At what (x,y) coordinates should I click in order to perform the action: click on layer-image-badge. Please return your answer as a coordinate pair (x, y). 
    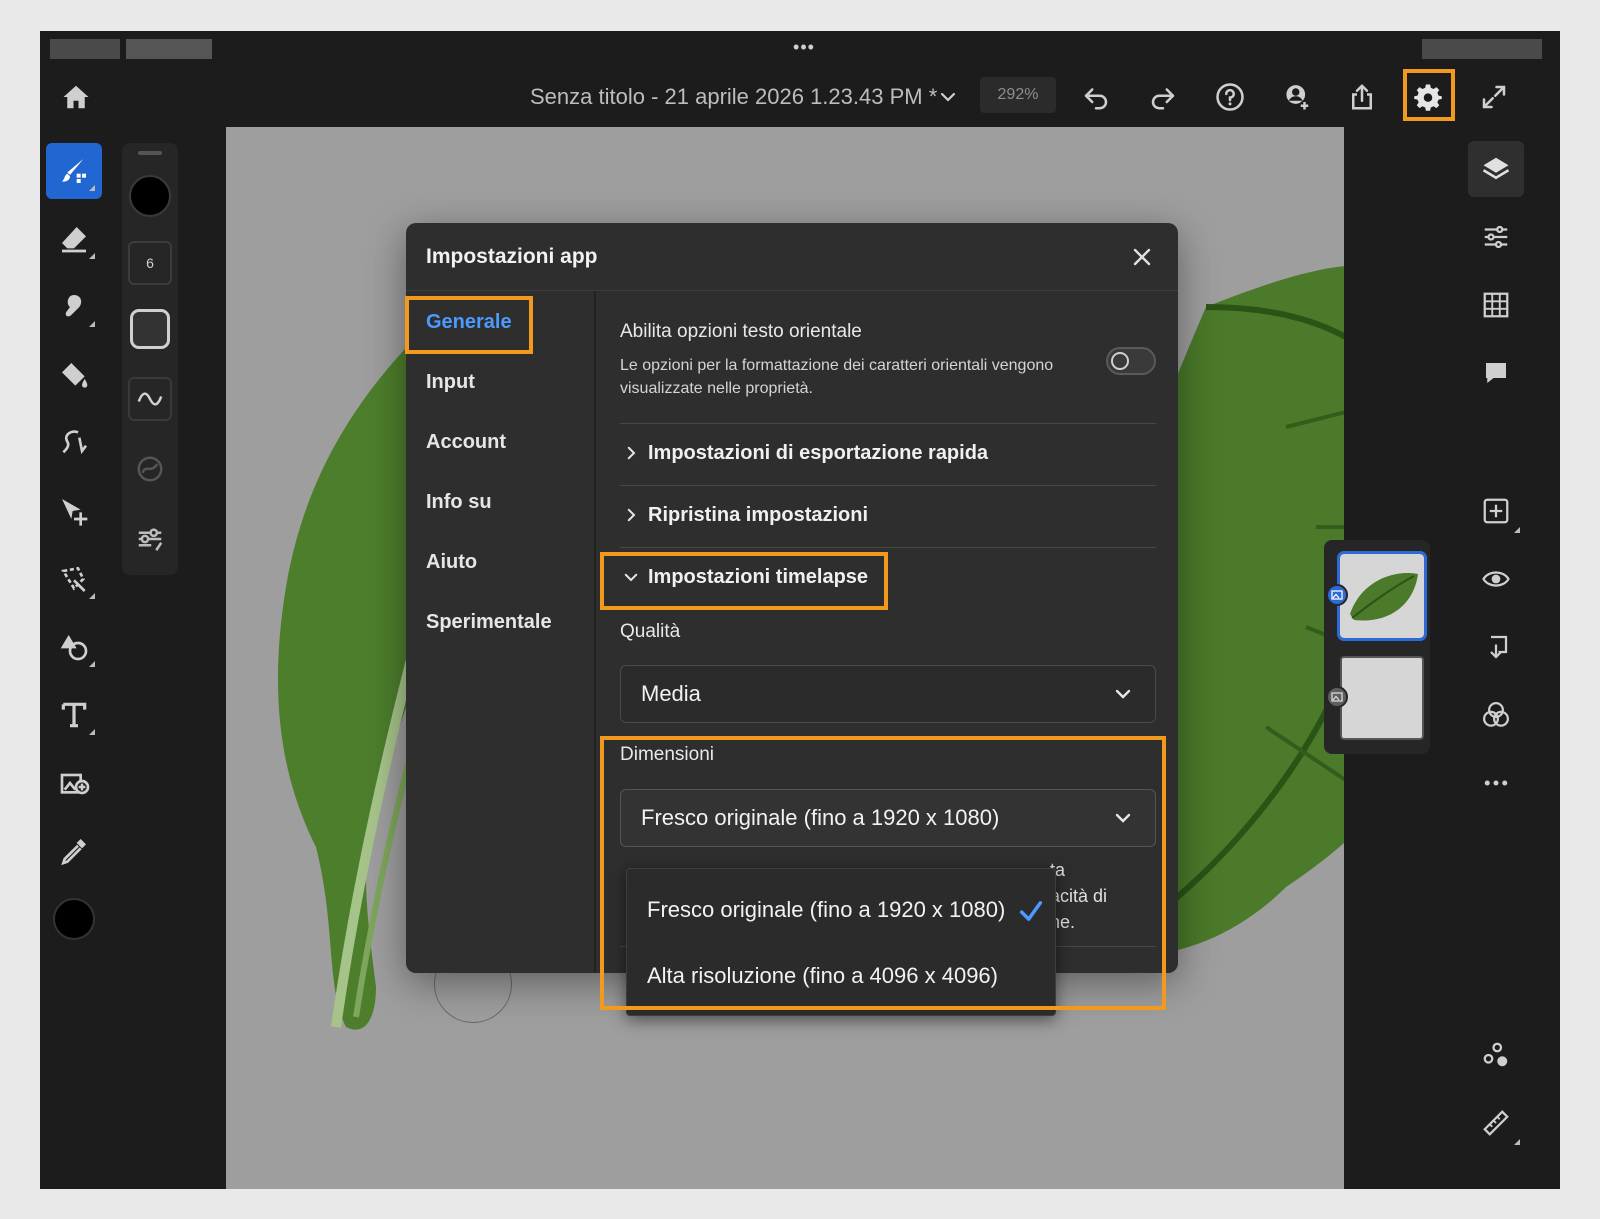
    Looking at the image, I should click on (1337, 595).